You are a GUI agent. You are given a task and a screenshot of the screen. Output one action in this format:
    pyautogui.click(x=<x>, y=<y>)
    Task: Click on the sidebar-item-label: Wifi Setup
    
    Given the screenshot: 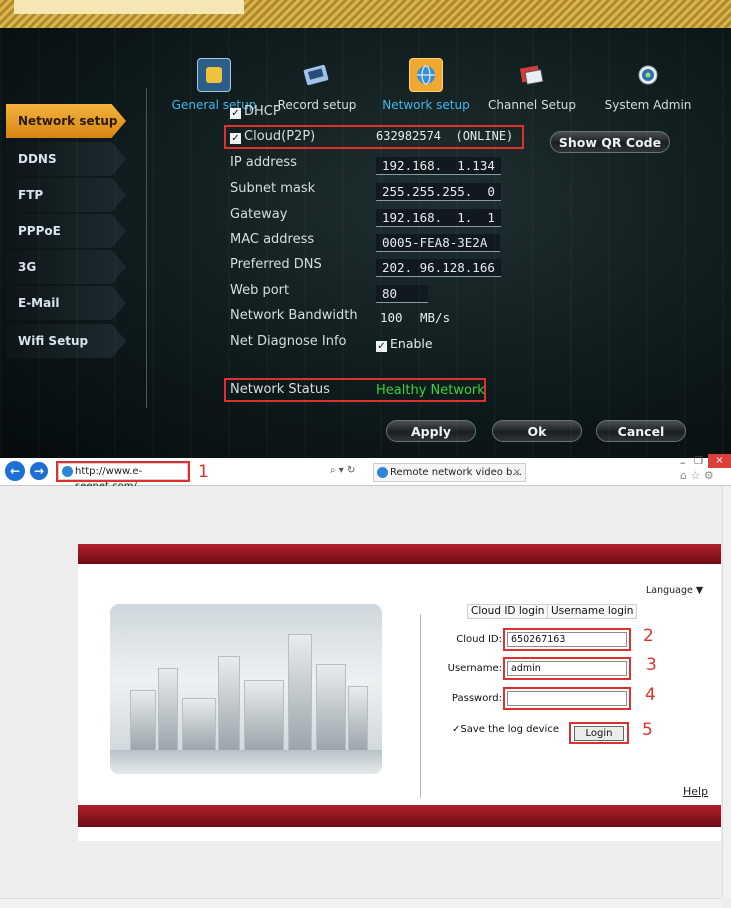 What is the action you would take?
    pyautogui.click(x=53, y=341)
    